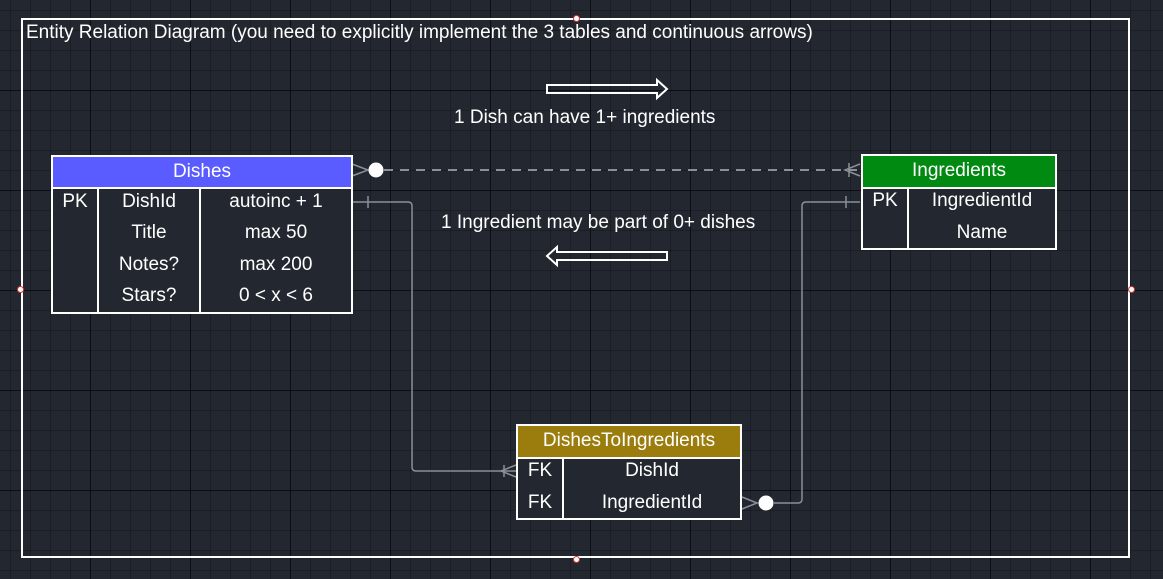 This screenshot has height=579, width=1163. I want to click on ingredients-table-header: Ingredients, so click(959, 172).